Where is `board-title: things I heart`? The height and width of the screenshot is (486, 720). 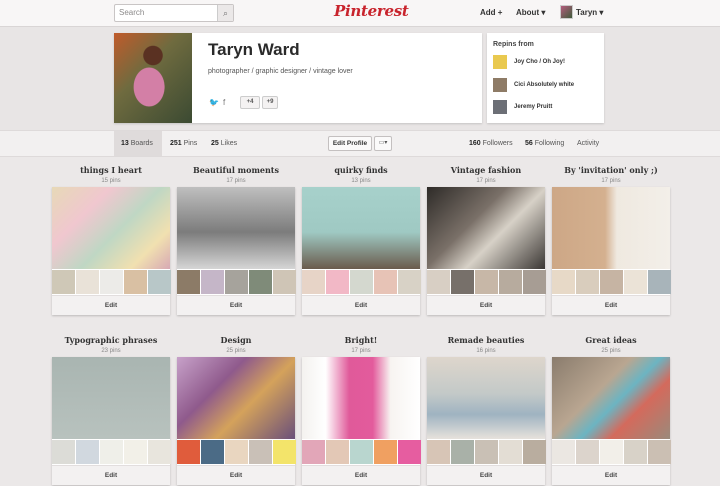 board-title: things I heart is located at coordinates (111, 170).